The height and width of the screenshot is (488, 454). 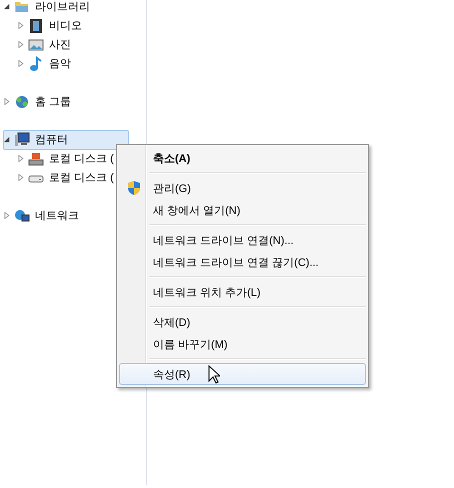 What do you see at coordinates (66, 140) in the screenshot?
I see `tree-item: 컴퓨터` at bounding box center [66, 140].